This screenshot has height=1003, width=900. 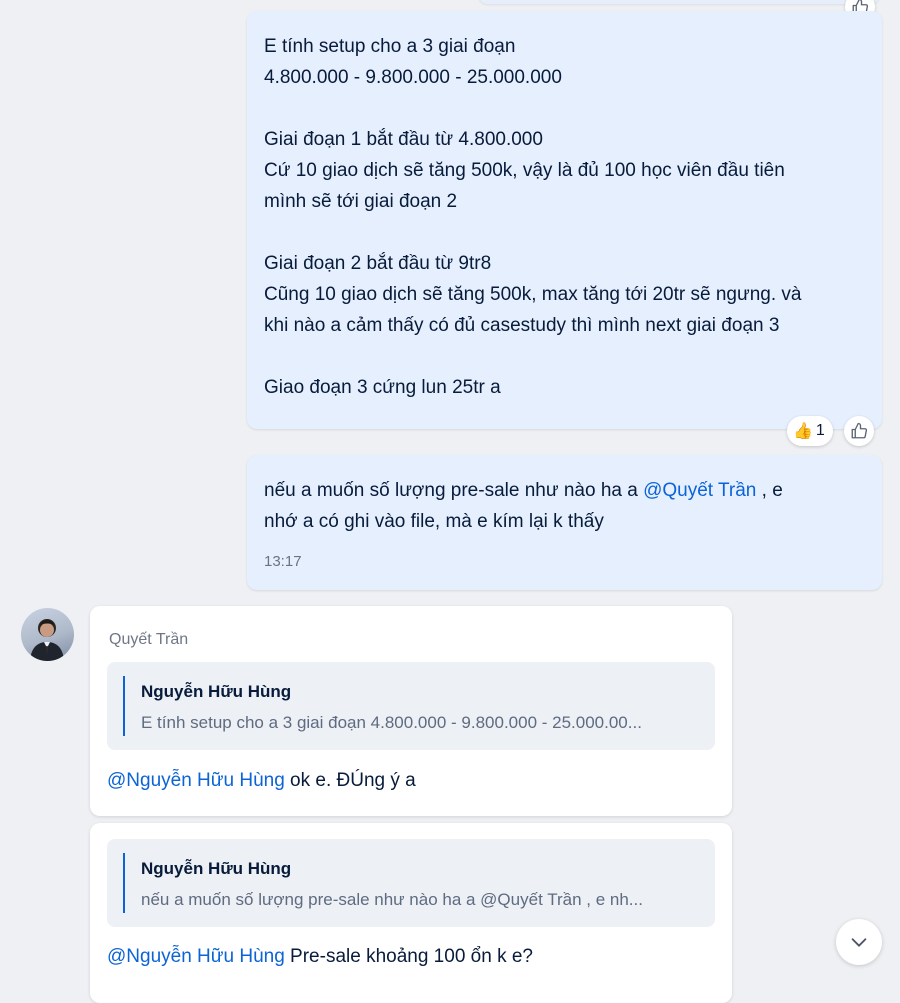 What do you see at coordinates (532, 387) in the screenshot?
I see `paragraph-4: Giao đoạn 3 cứng lun 25tr a` at bounding box center [532, 387].